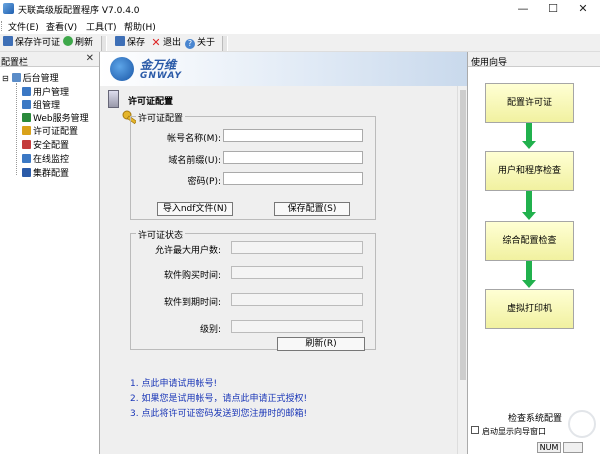 The image size is (600, 454). Describe the element at coordinates (26, 172) in the screenshot. I see `cluster-icon` at that location.